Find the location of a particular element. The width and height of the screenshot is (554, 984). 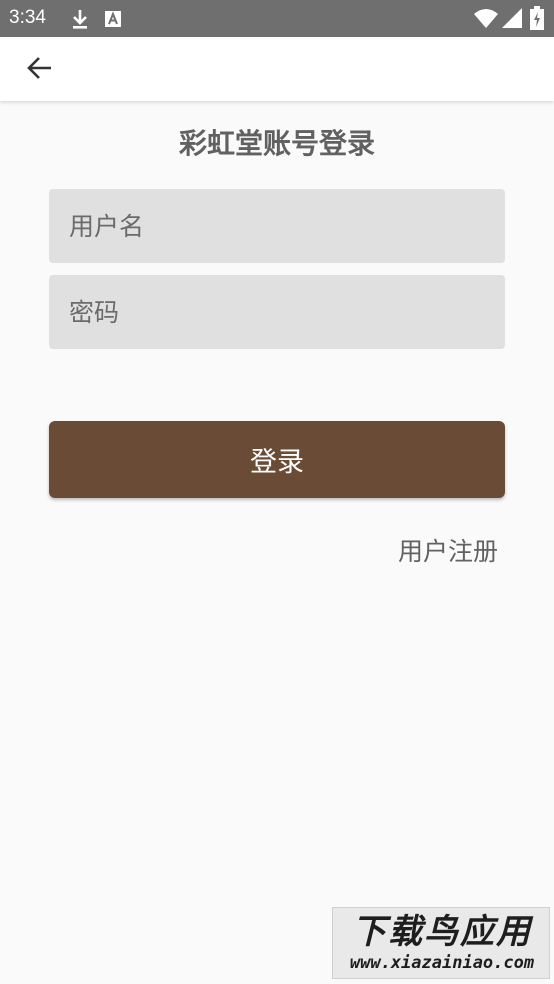

watermark-url: www.xiazainiao.com is located at coordinates (442, 963).